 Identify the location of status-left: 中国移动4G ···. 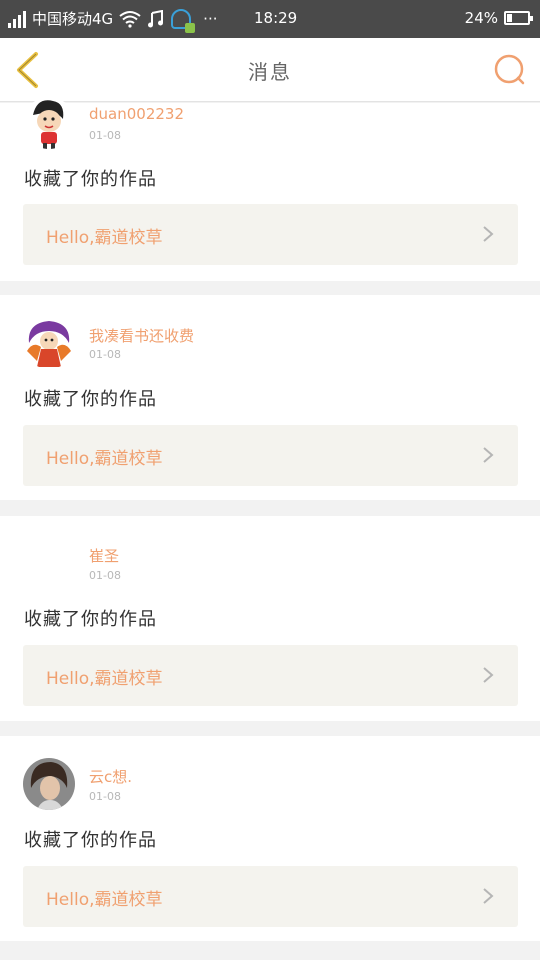
(113, 20).